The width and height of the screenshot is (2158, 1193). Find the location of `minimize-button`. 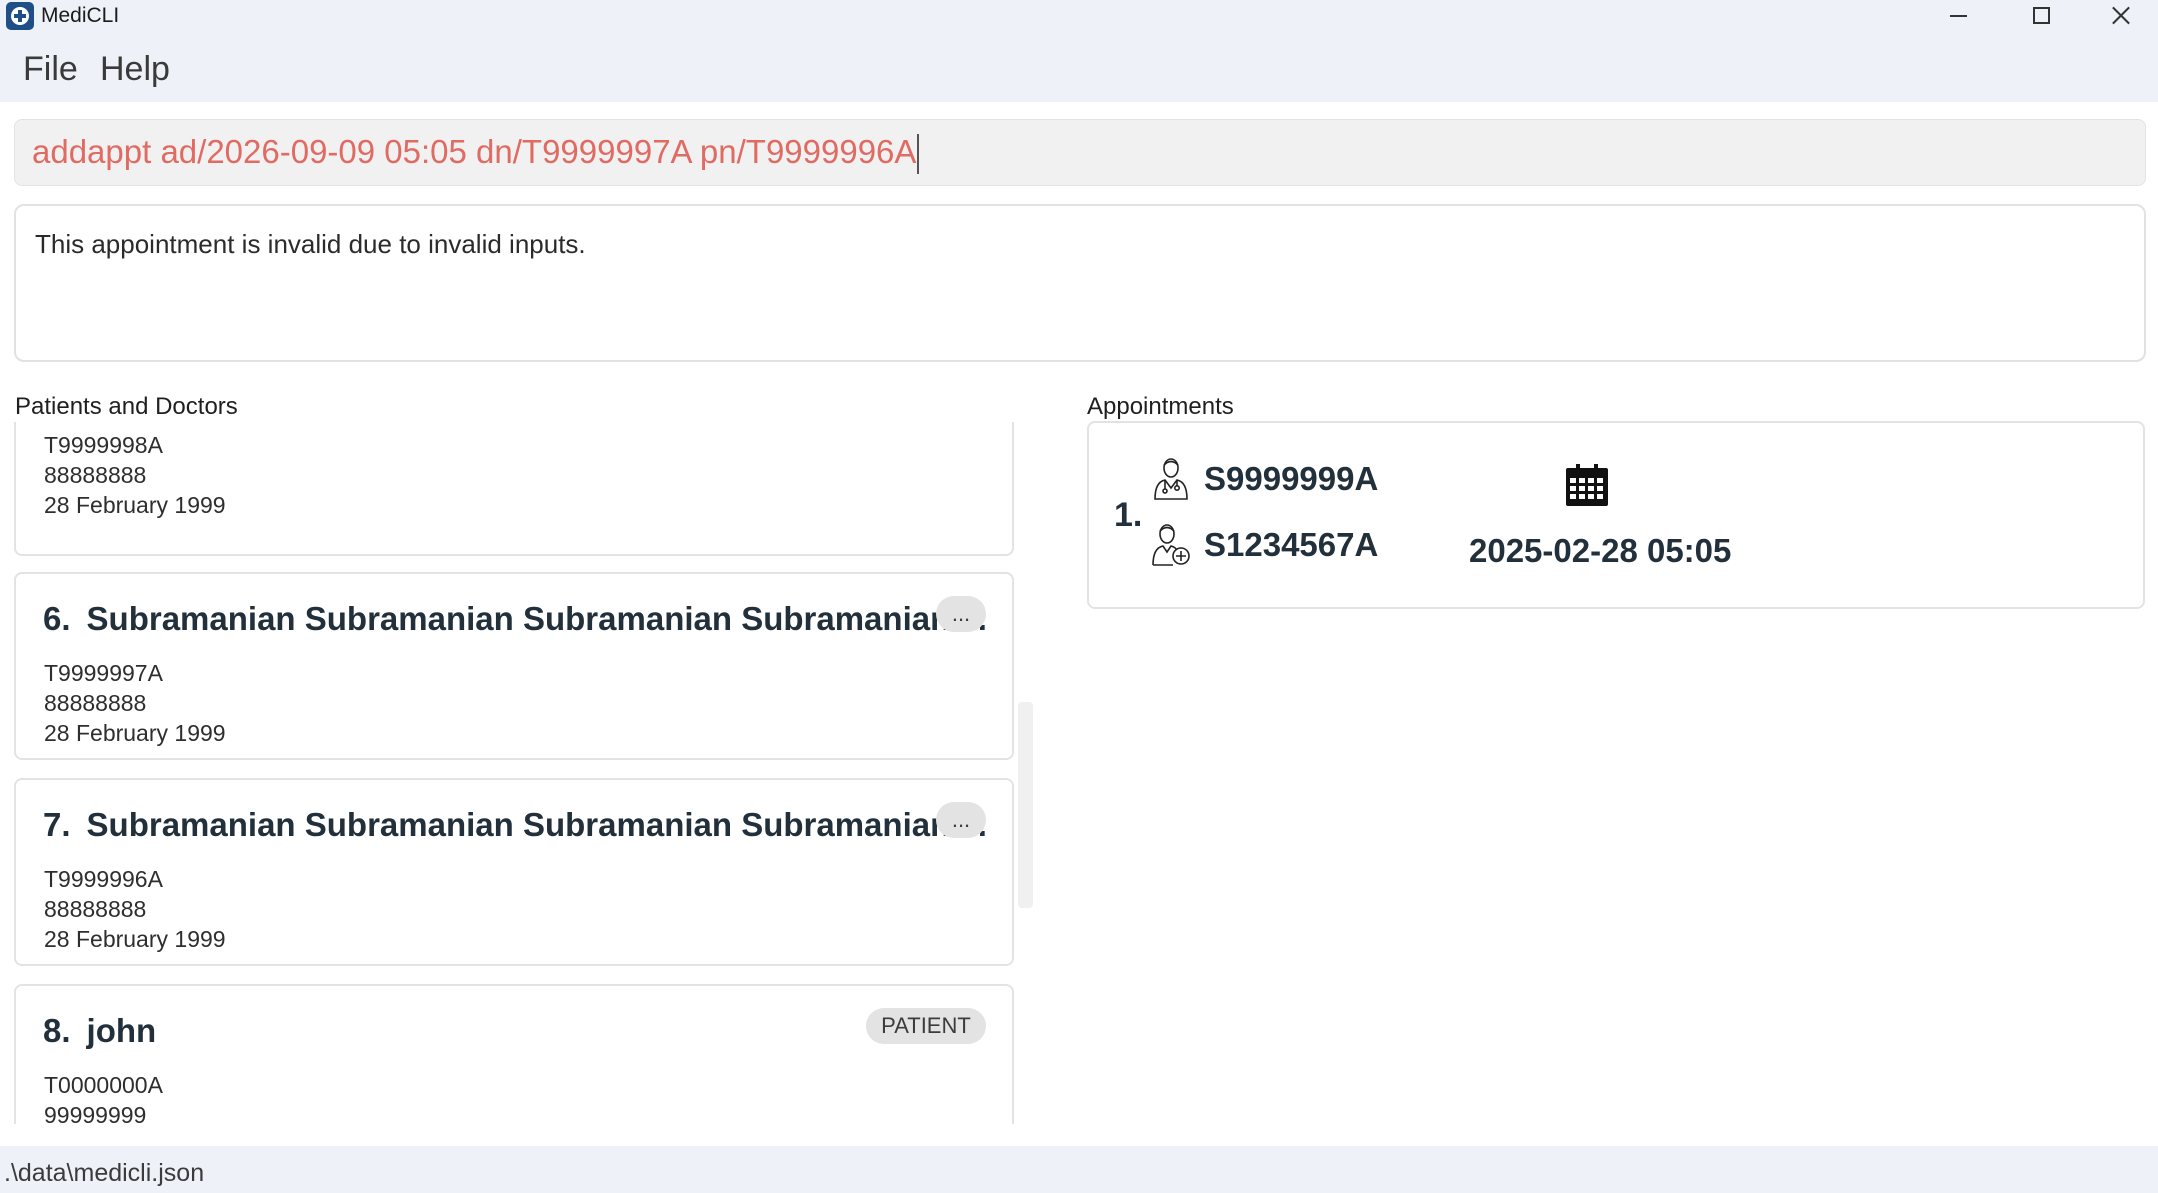

minimize-button is located at coordinates (1960, 16).